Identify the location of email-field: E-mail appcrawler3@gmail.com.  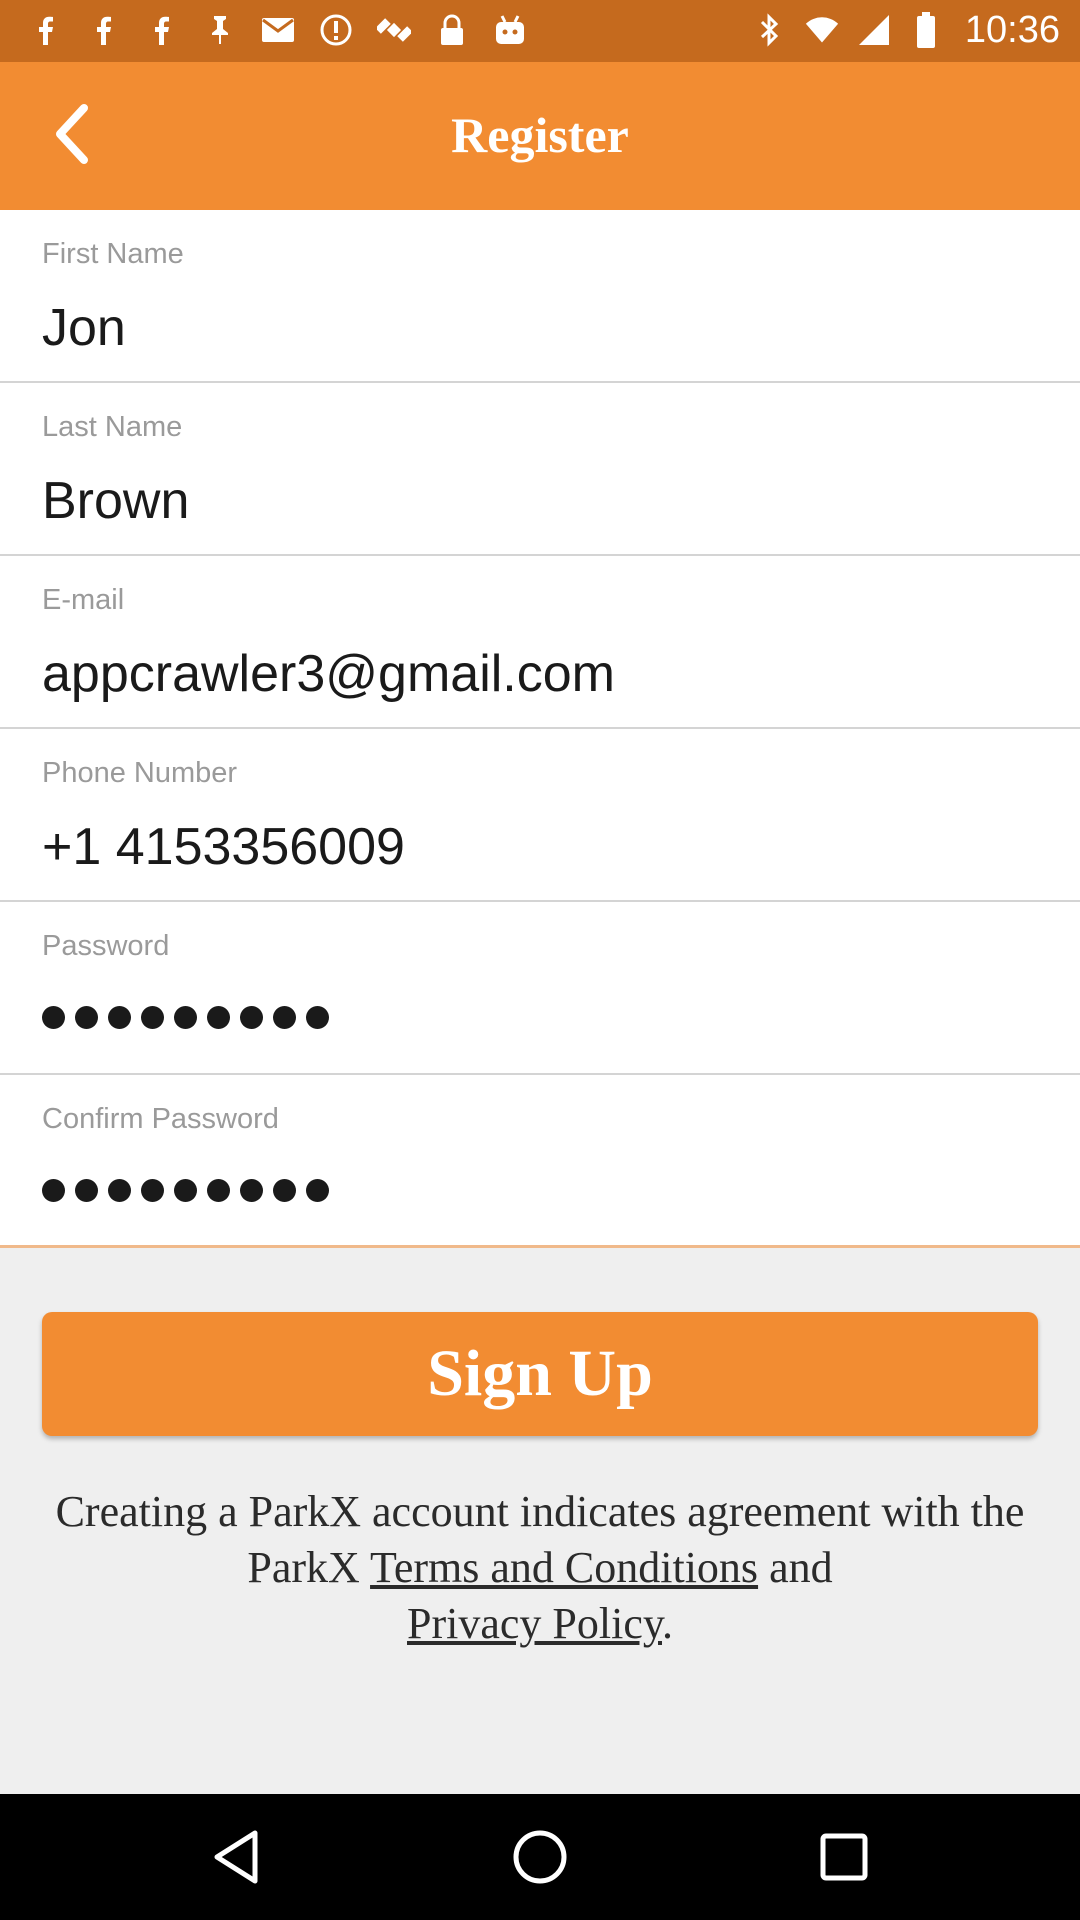
(540, 642).